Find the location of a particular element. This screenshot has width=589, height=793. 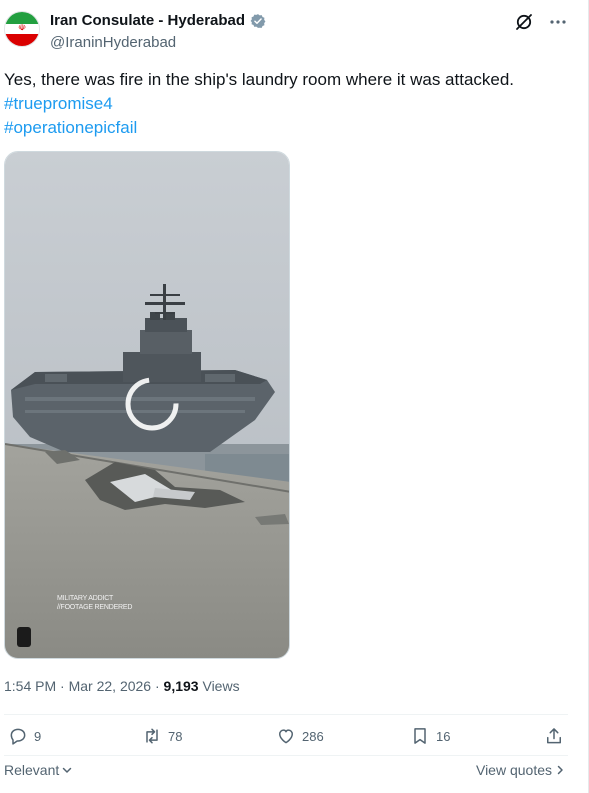

sort-label: Relevant is located at coordinates (32, 770).